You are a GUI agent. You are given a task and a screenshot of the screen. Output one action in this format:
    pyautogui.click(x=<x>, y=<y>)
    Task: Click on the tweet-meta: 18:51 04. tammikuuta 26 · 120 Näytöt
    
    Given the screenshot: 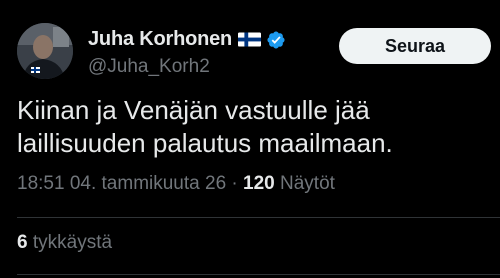 What is the action you would take?
    pyautogui.click(x=176, y=184)
    